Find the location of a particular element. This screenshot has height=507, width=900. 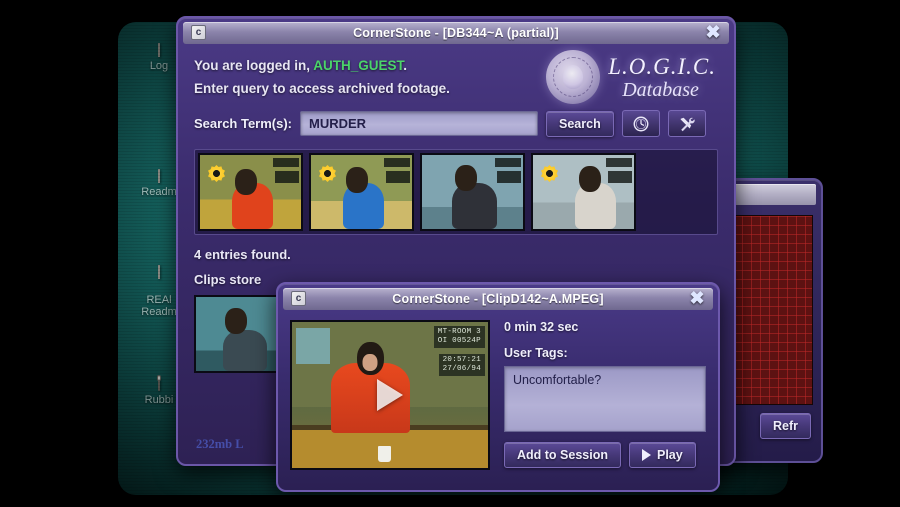

user-tags-input is located at coordinates (605, 399).